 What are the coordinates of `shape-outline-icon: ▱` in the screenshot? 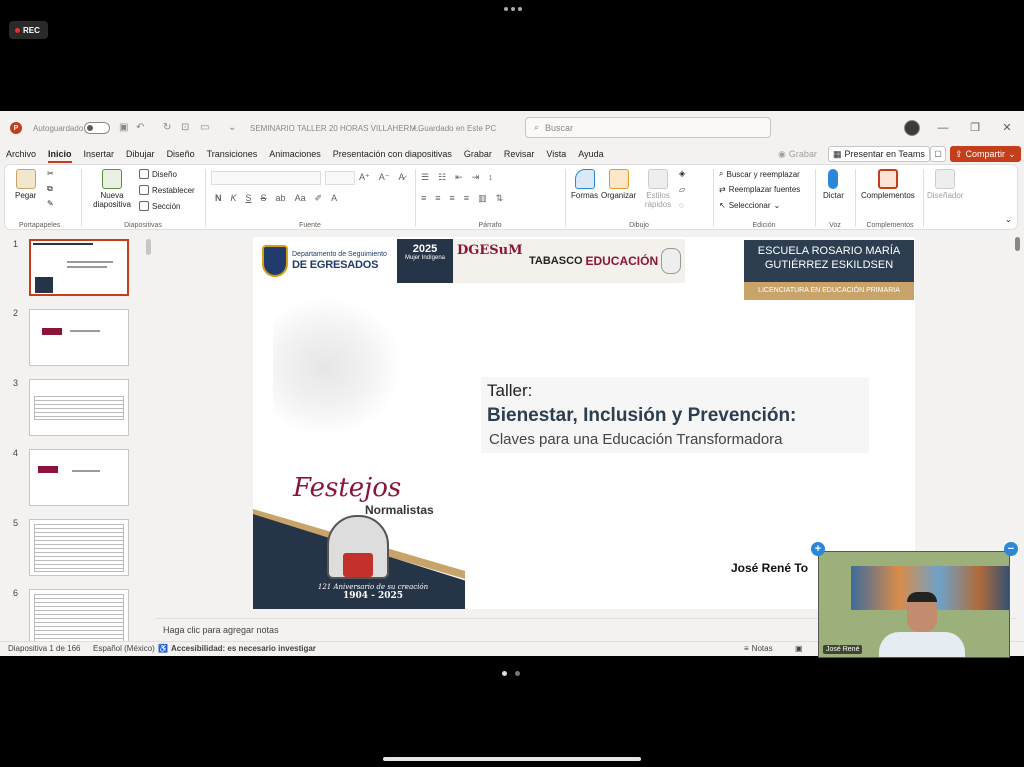 It's located at (682, 189).